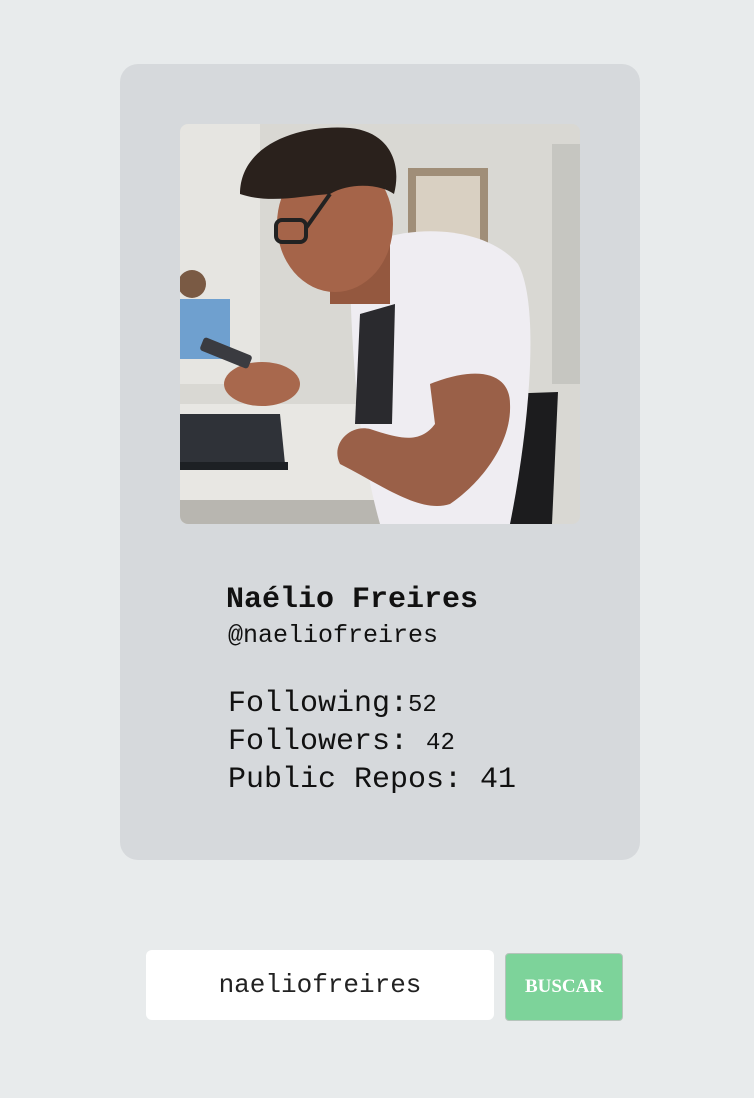  I want to click on stat-repos: Public Repos: 41, so click(372, 780).